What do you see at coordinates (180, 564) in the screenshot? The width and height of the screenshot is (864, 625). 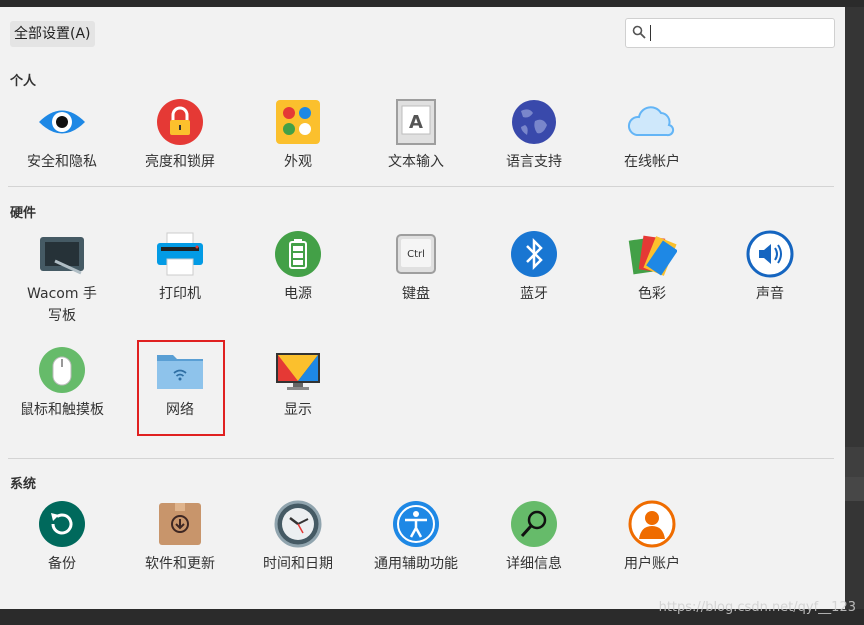 I see `item-label: 软件和更新` at bounding box center [180, 564].